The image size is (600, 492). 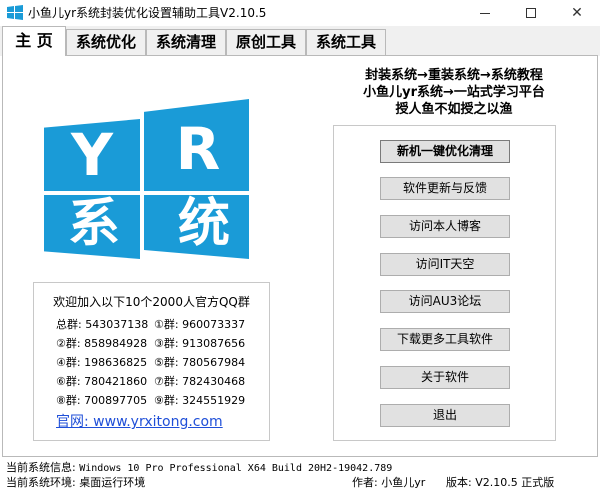 I want to click on qq-groups-title: 欢迎加入以下10个2000人官方QQ群, so click(x=151, y=302).